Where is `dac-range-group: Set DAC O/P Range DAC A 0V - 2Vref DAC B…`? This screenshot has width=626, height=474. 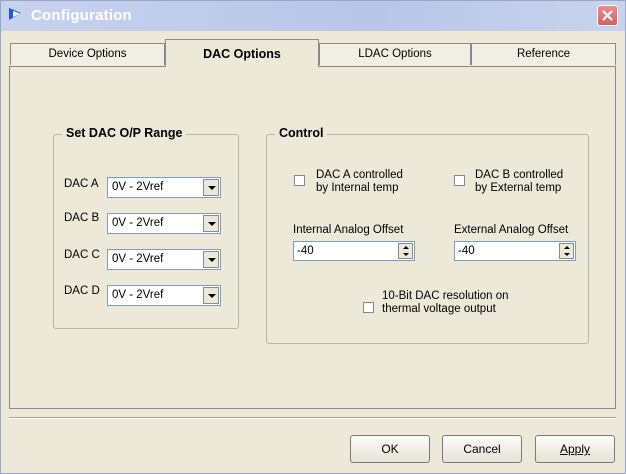 dac-range-group: Set DAC O/P Range DAC A 0V - 2Vref DAC B… is located at coordinates (146, 227).